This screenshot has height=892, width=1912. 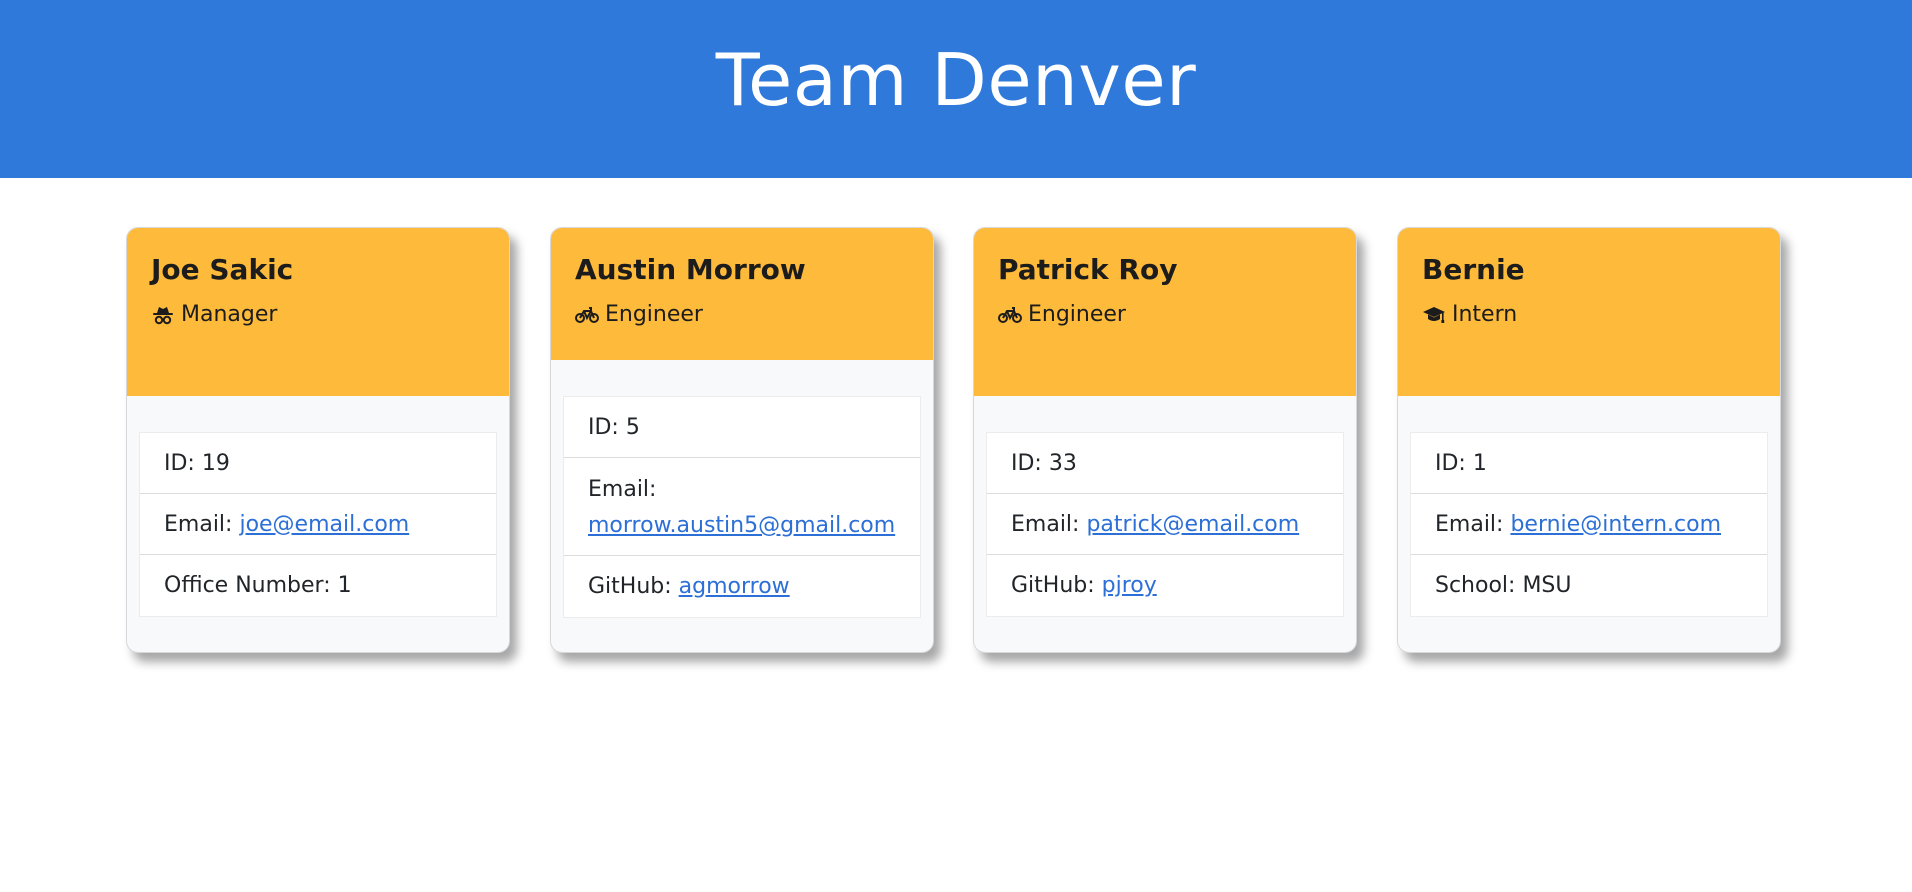 What do you see at coordinates (324, 524) in the screenshot?
I see `email-link: joe@email.com` at bounding box center [324, 524].